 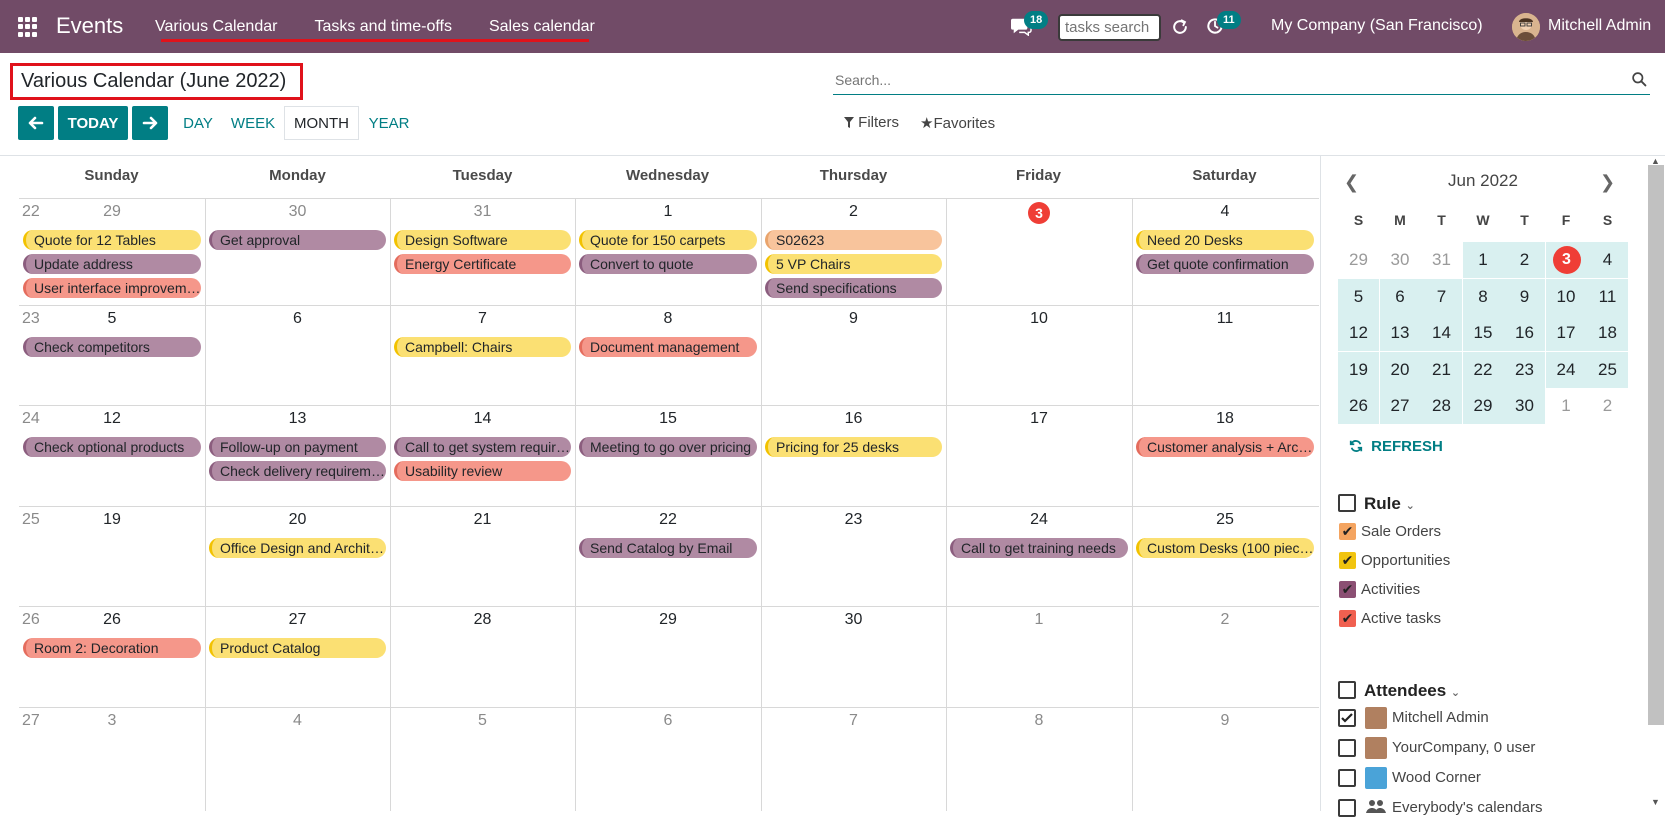 What do you see at coordinates (298, 419) in the screenshot?
I see `date-number: 13` at bounding box center [298, 419].